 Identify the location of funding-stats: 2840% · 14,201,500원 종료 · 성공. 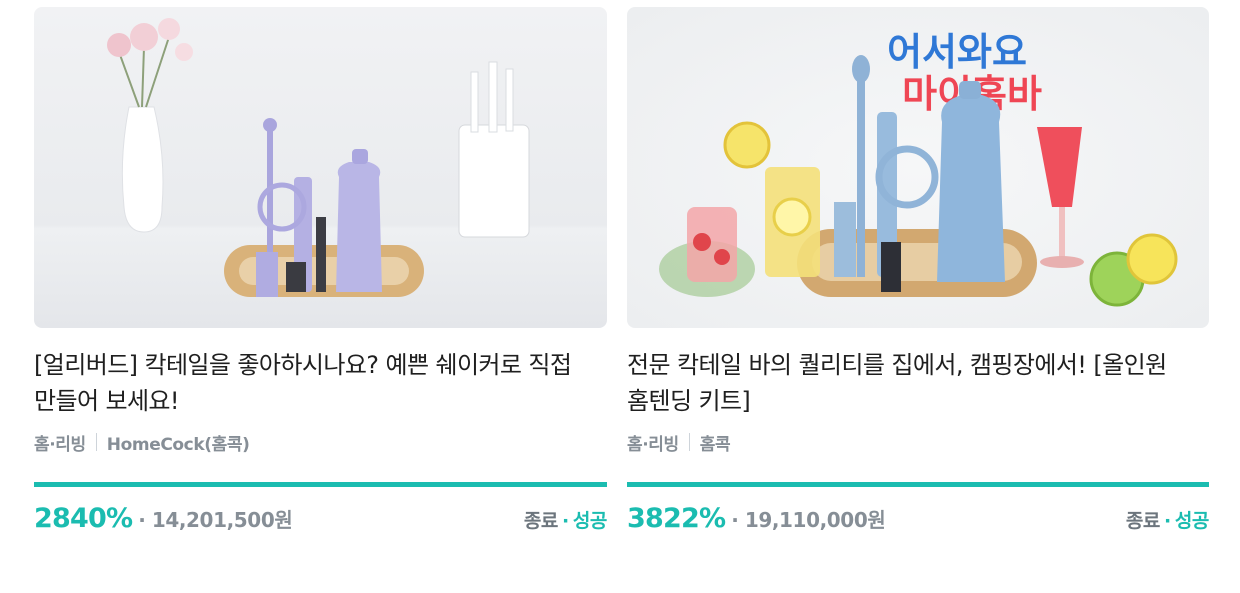
(320, 519).